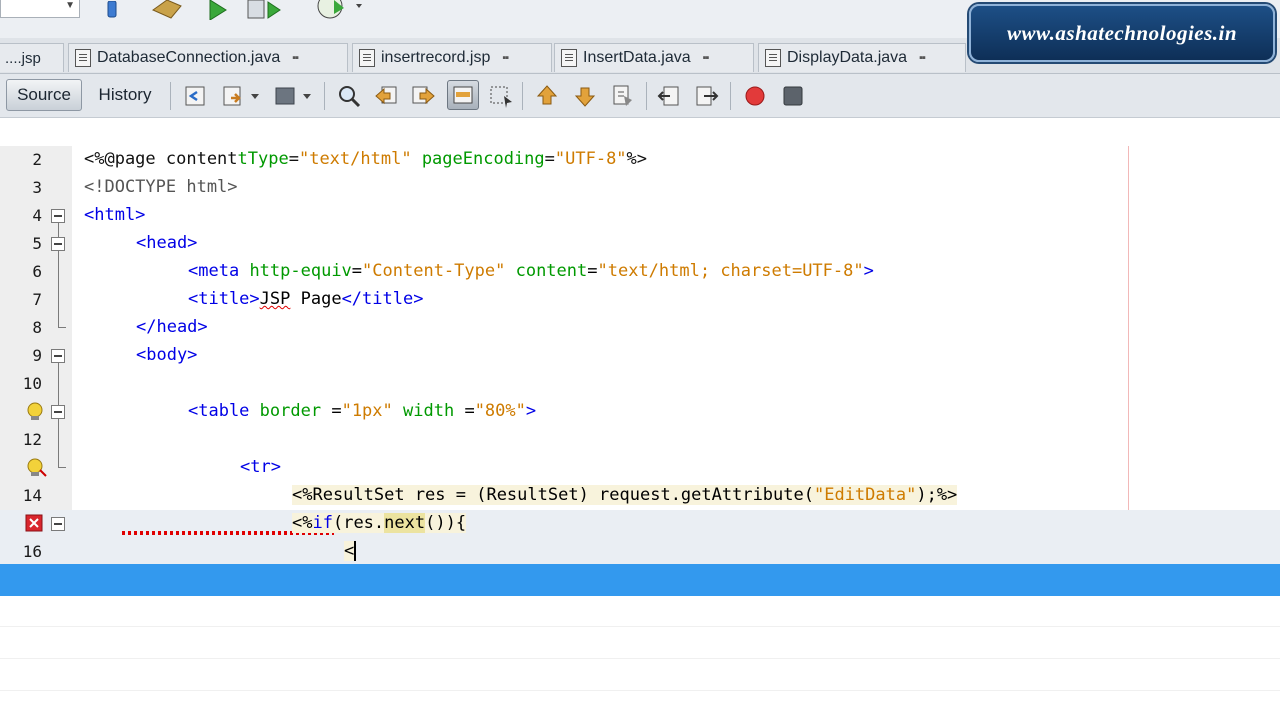 This screenshot has height=720, width=1280. I want to click on text-caret, so click(355, 551).